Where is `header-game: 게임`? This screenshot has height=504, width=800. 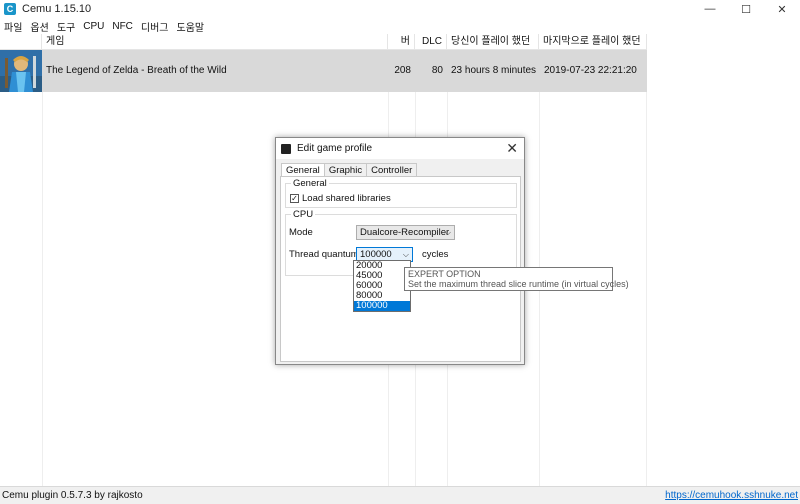
header-game: 게임 is located at coordinates (215, 42).